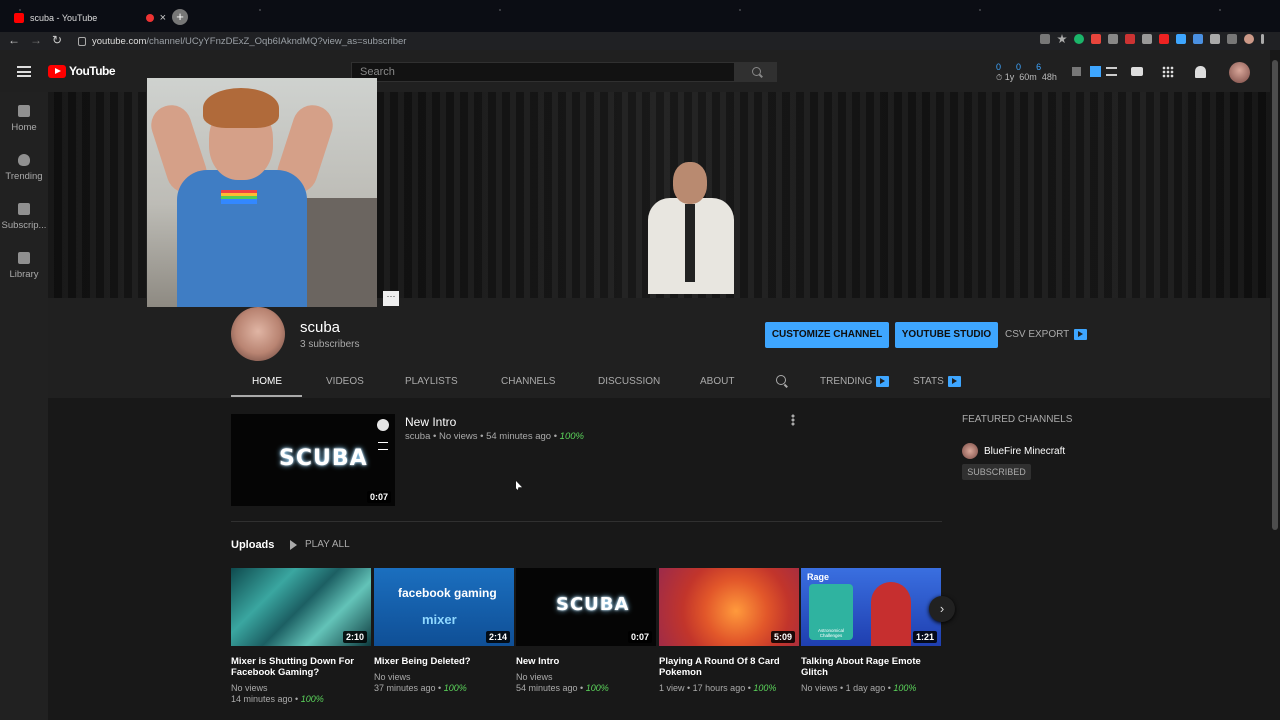  Describe the element at coordinates (265, 699) in the screenshot. I see `video-age: 14 minutes ago •` at that location.